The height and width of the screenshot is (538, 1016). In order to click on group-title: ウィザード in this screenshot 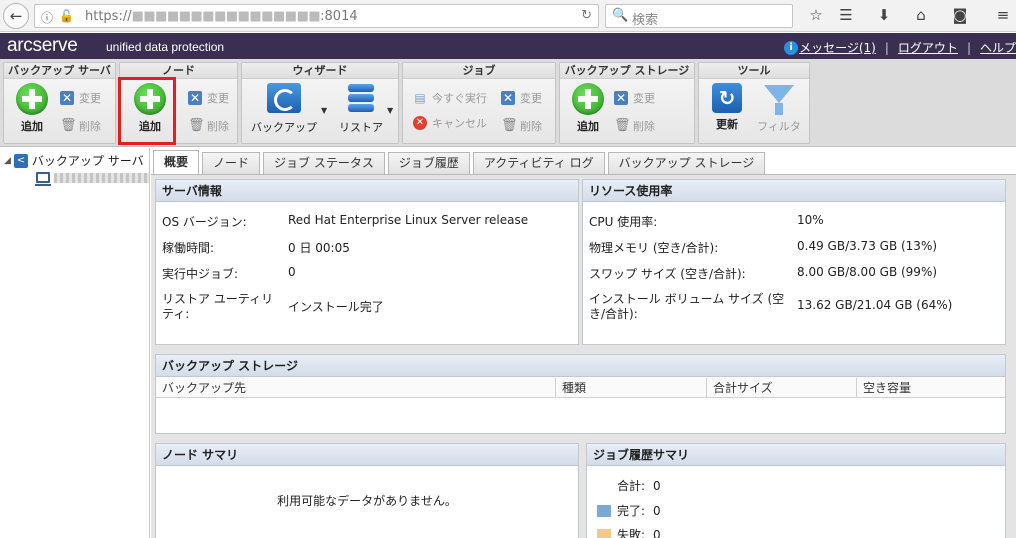, I will do `click(320, 71)`.